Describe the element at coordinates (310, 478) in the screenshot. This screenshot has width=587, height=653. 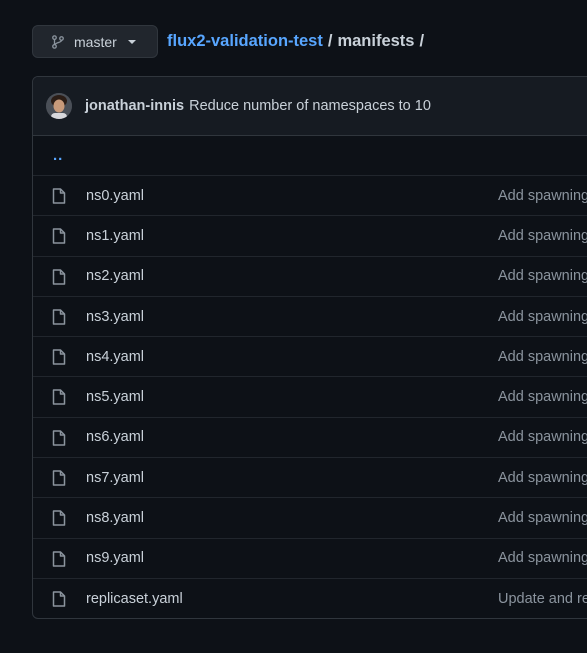
I see `file-row: ns7.yaml Add spawning` at that location.